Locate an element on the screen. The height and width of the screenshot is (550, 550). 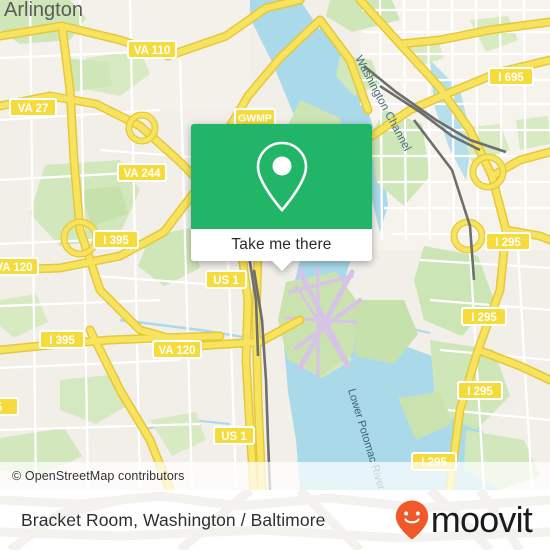
svg-text: GWMP is located at coordinates (255, 119).